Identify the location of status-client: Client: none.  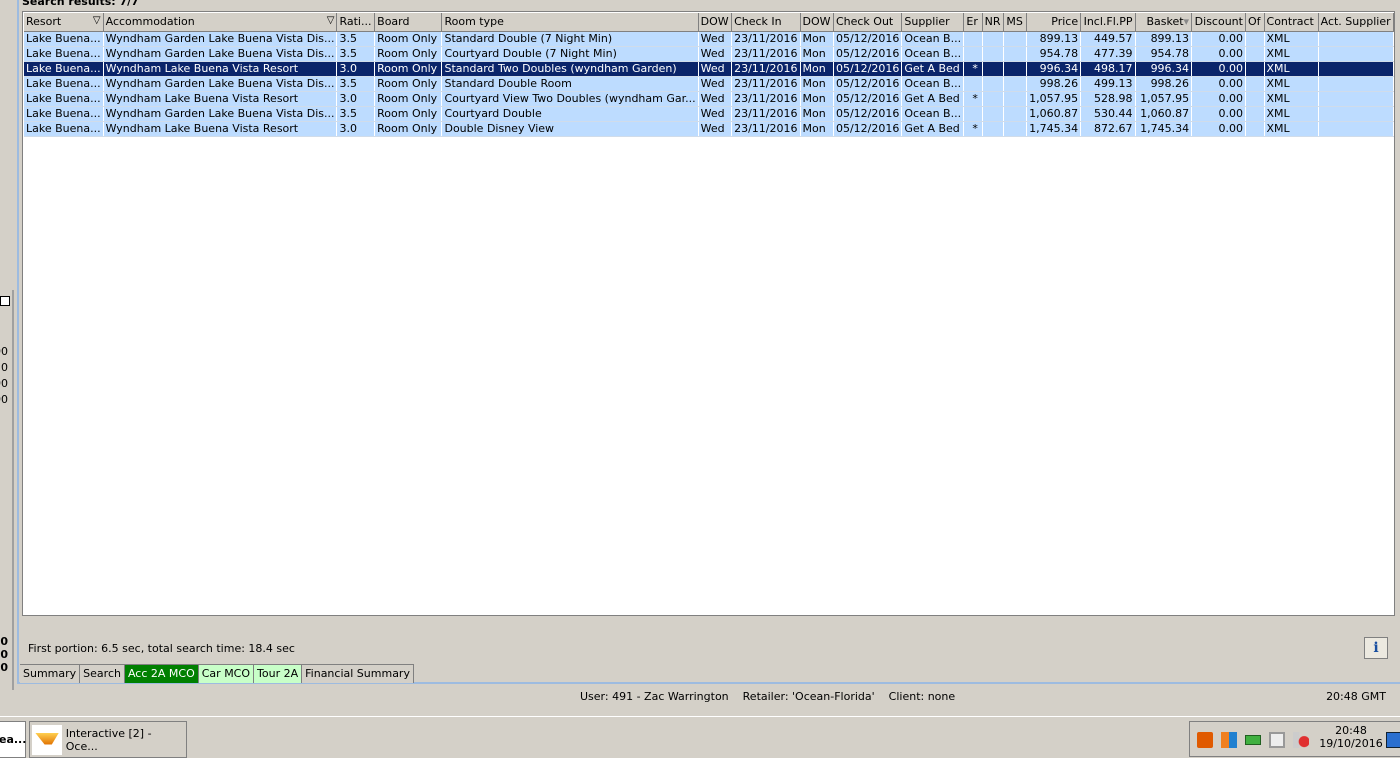
(922, 696).